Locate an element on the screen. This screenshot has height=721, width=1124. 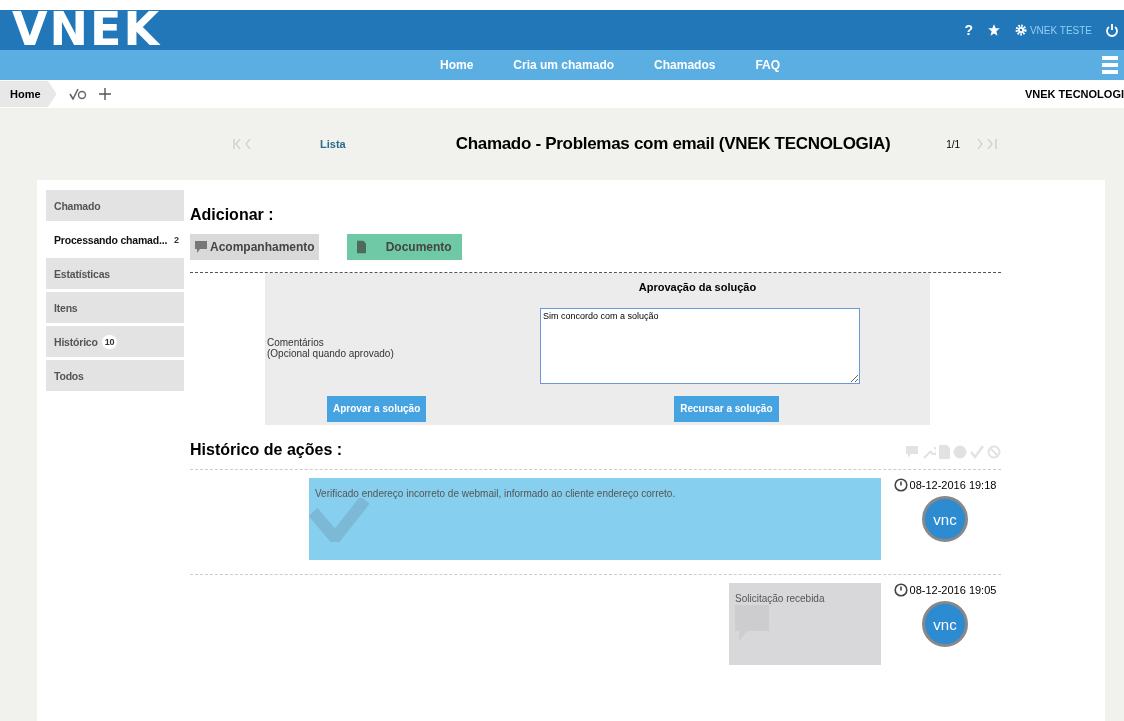
approve-button: Aprovar a solução is located at coordinates (377, 408).